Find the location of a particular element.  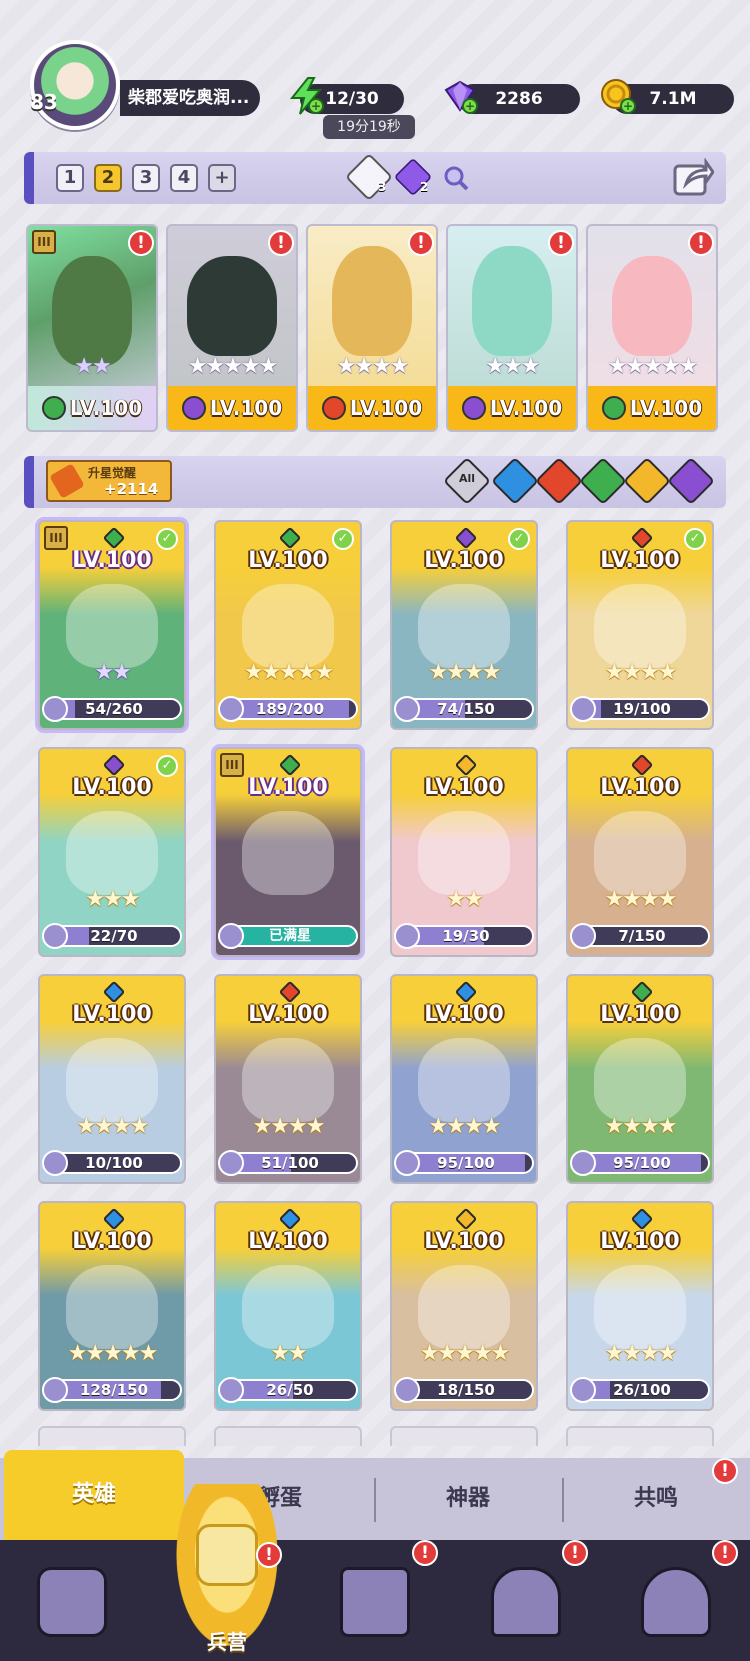

arrow-up-icon is located at coordinates (67, 481).